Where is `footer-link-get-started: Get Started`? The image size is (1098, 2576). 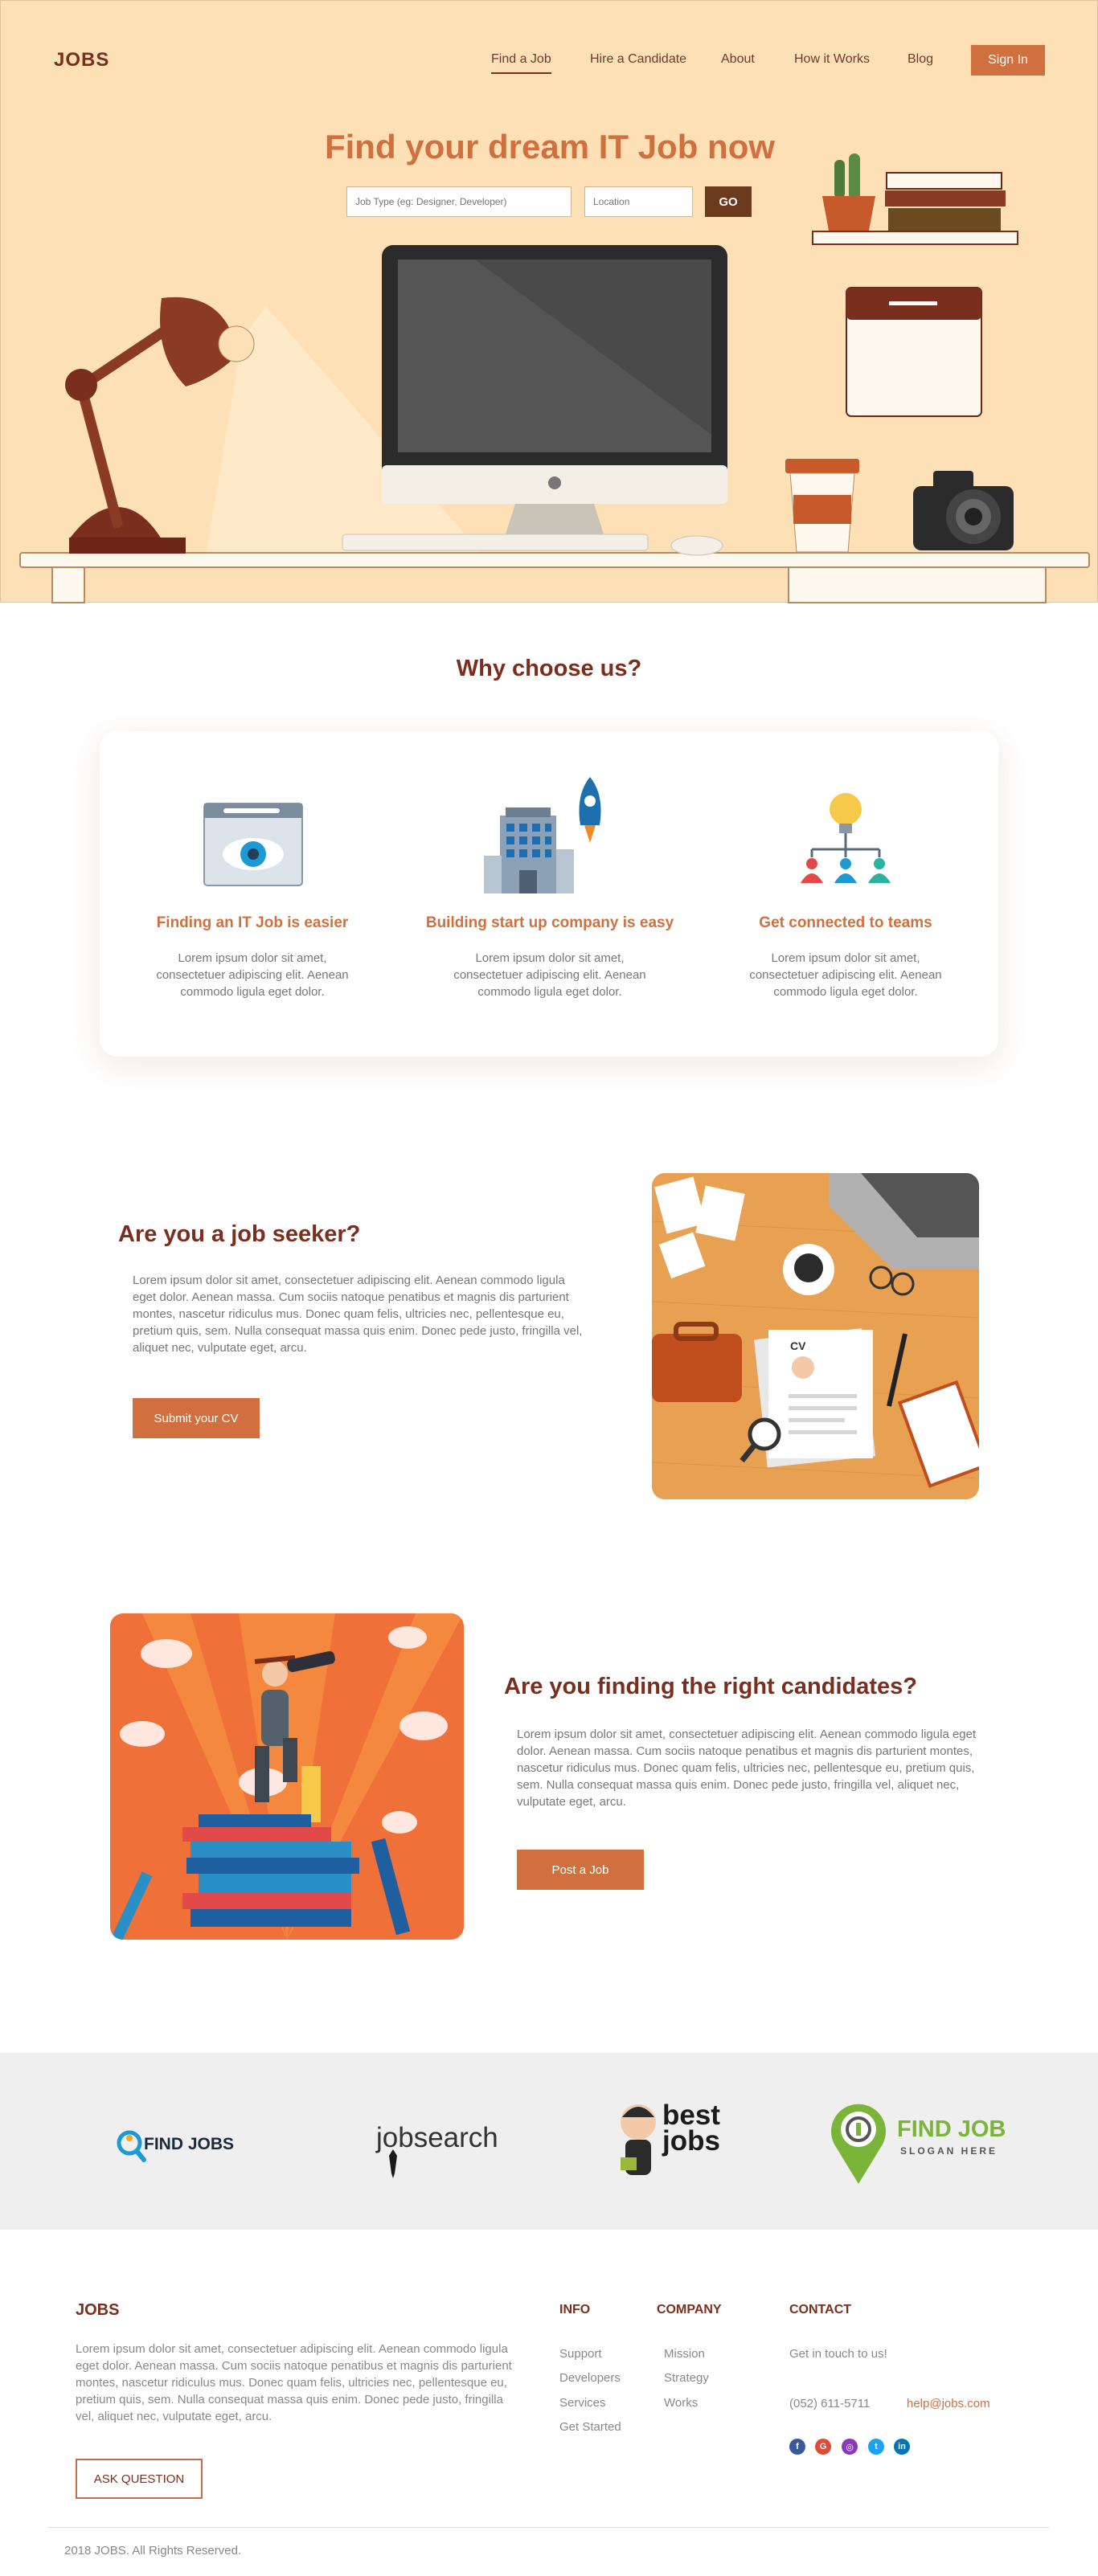 footer-link-get-started: Get Started is located at coordinates (590, 2427).